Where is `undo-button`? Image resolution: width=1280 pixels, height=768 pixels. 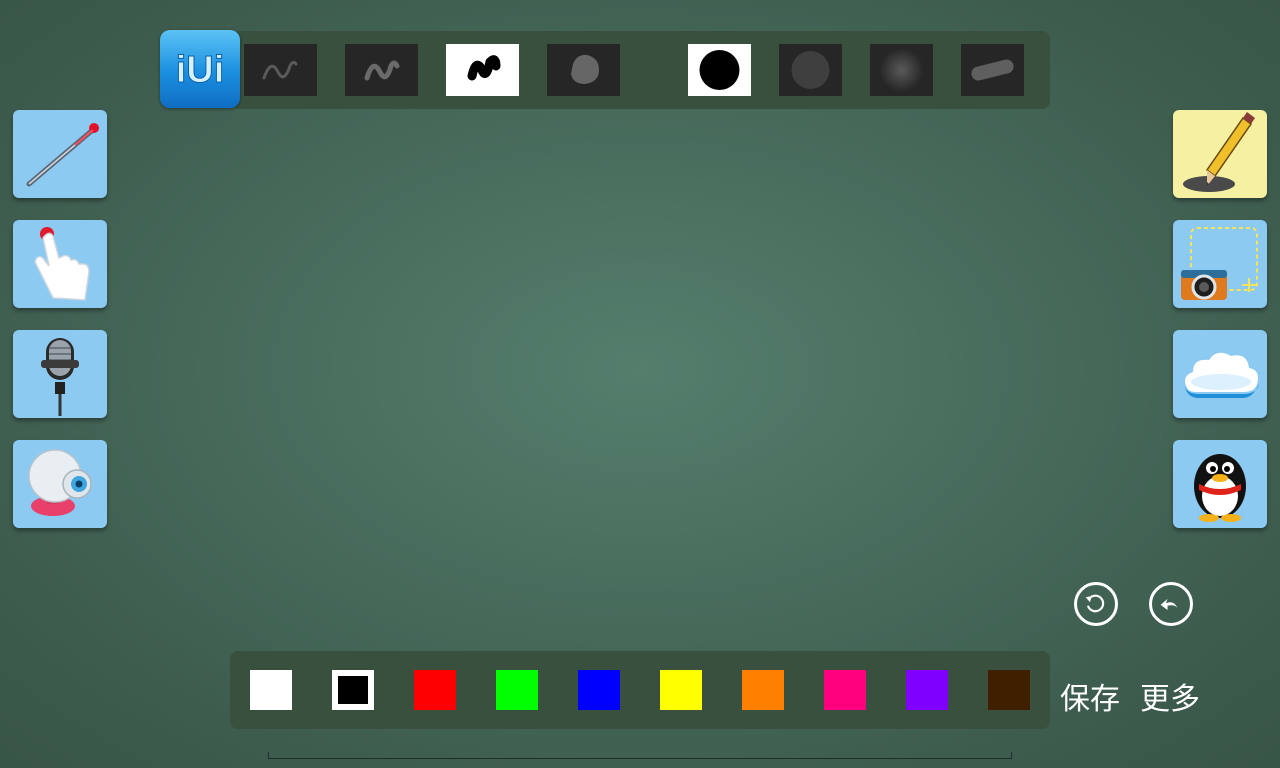 undo-button is located at coordinates (1171, 604).